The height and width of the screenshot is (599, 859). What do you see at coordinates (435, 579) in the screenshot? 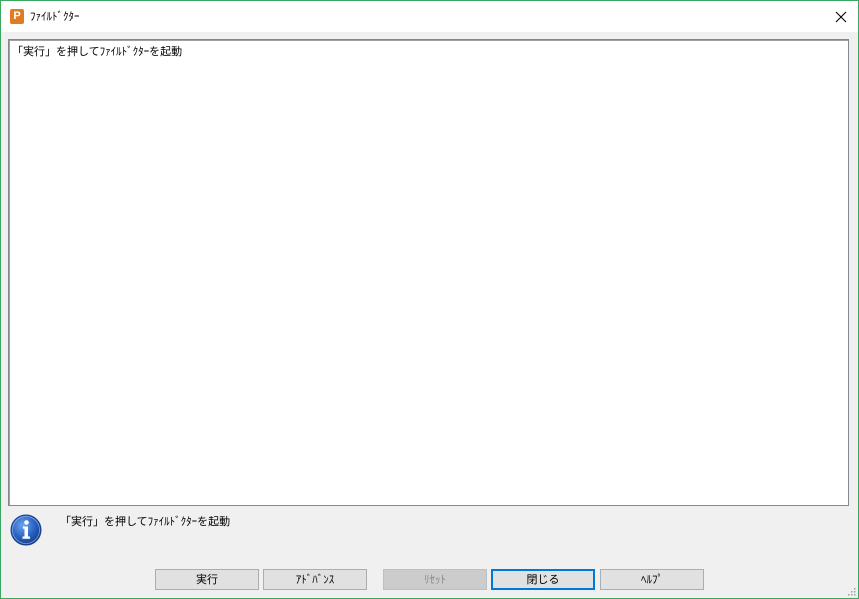
I see `reset-button: ﾘｾｯﾄ` at bounding box center [435, 579].